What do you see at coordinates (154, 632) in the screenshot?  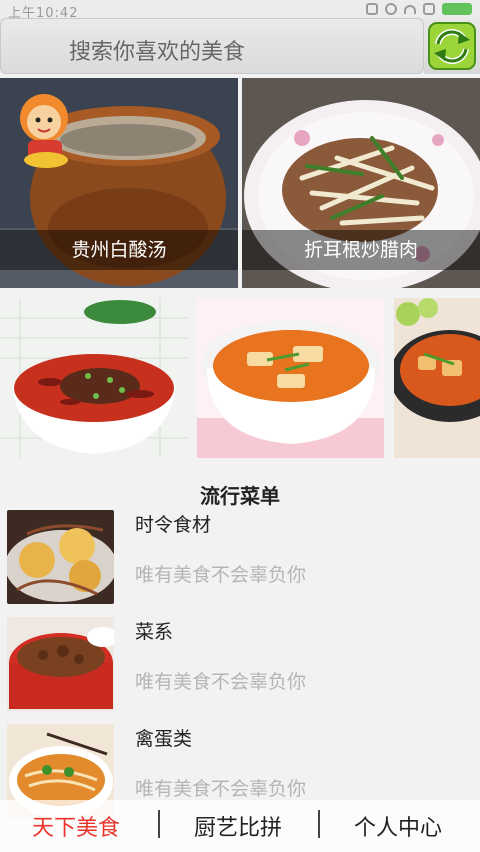 I see `list-item-title: 菜系` at bounding box center [154, 632].